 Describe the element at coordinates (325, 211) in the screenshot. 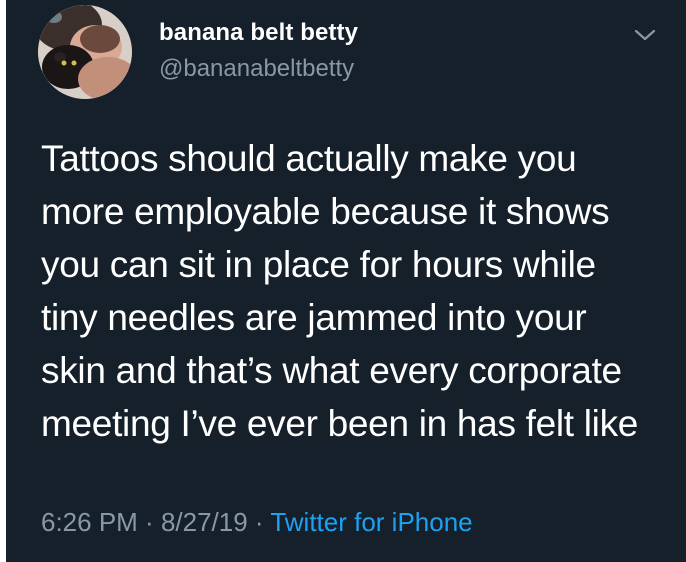

I see `tweet-text-line: more employable because it shows` at that location.